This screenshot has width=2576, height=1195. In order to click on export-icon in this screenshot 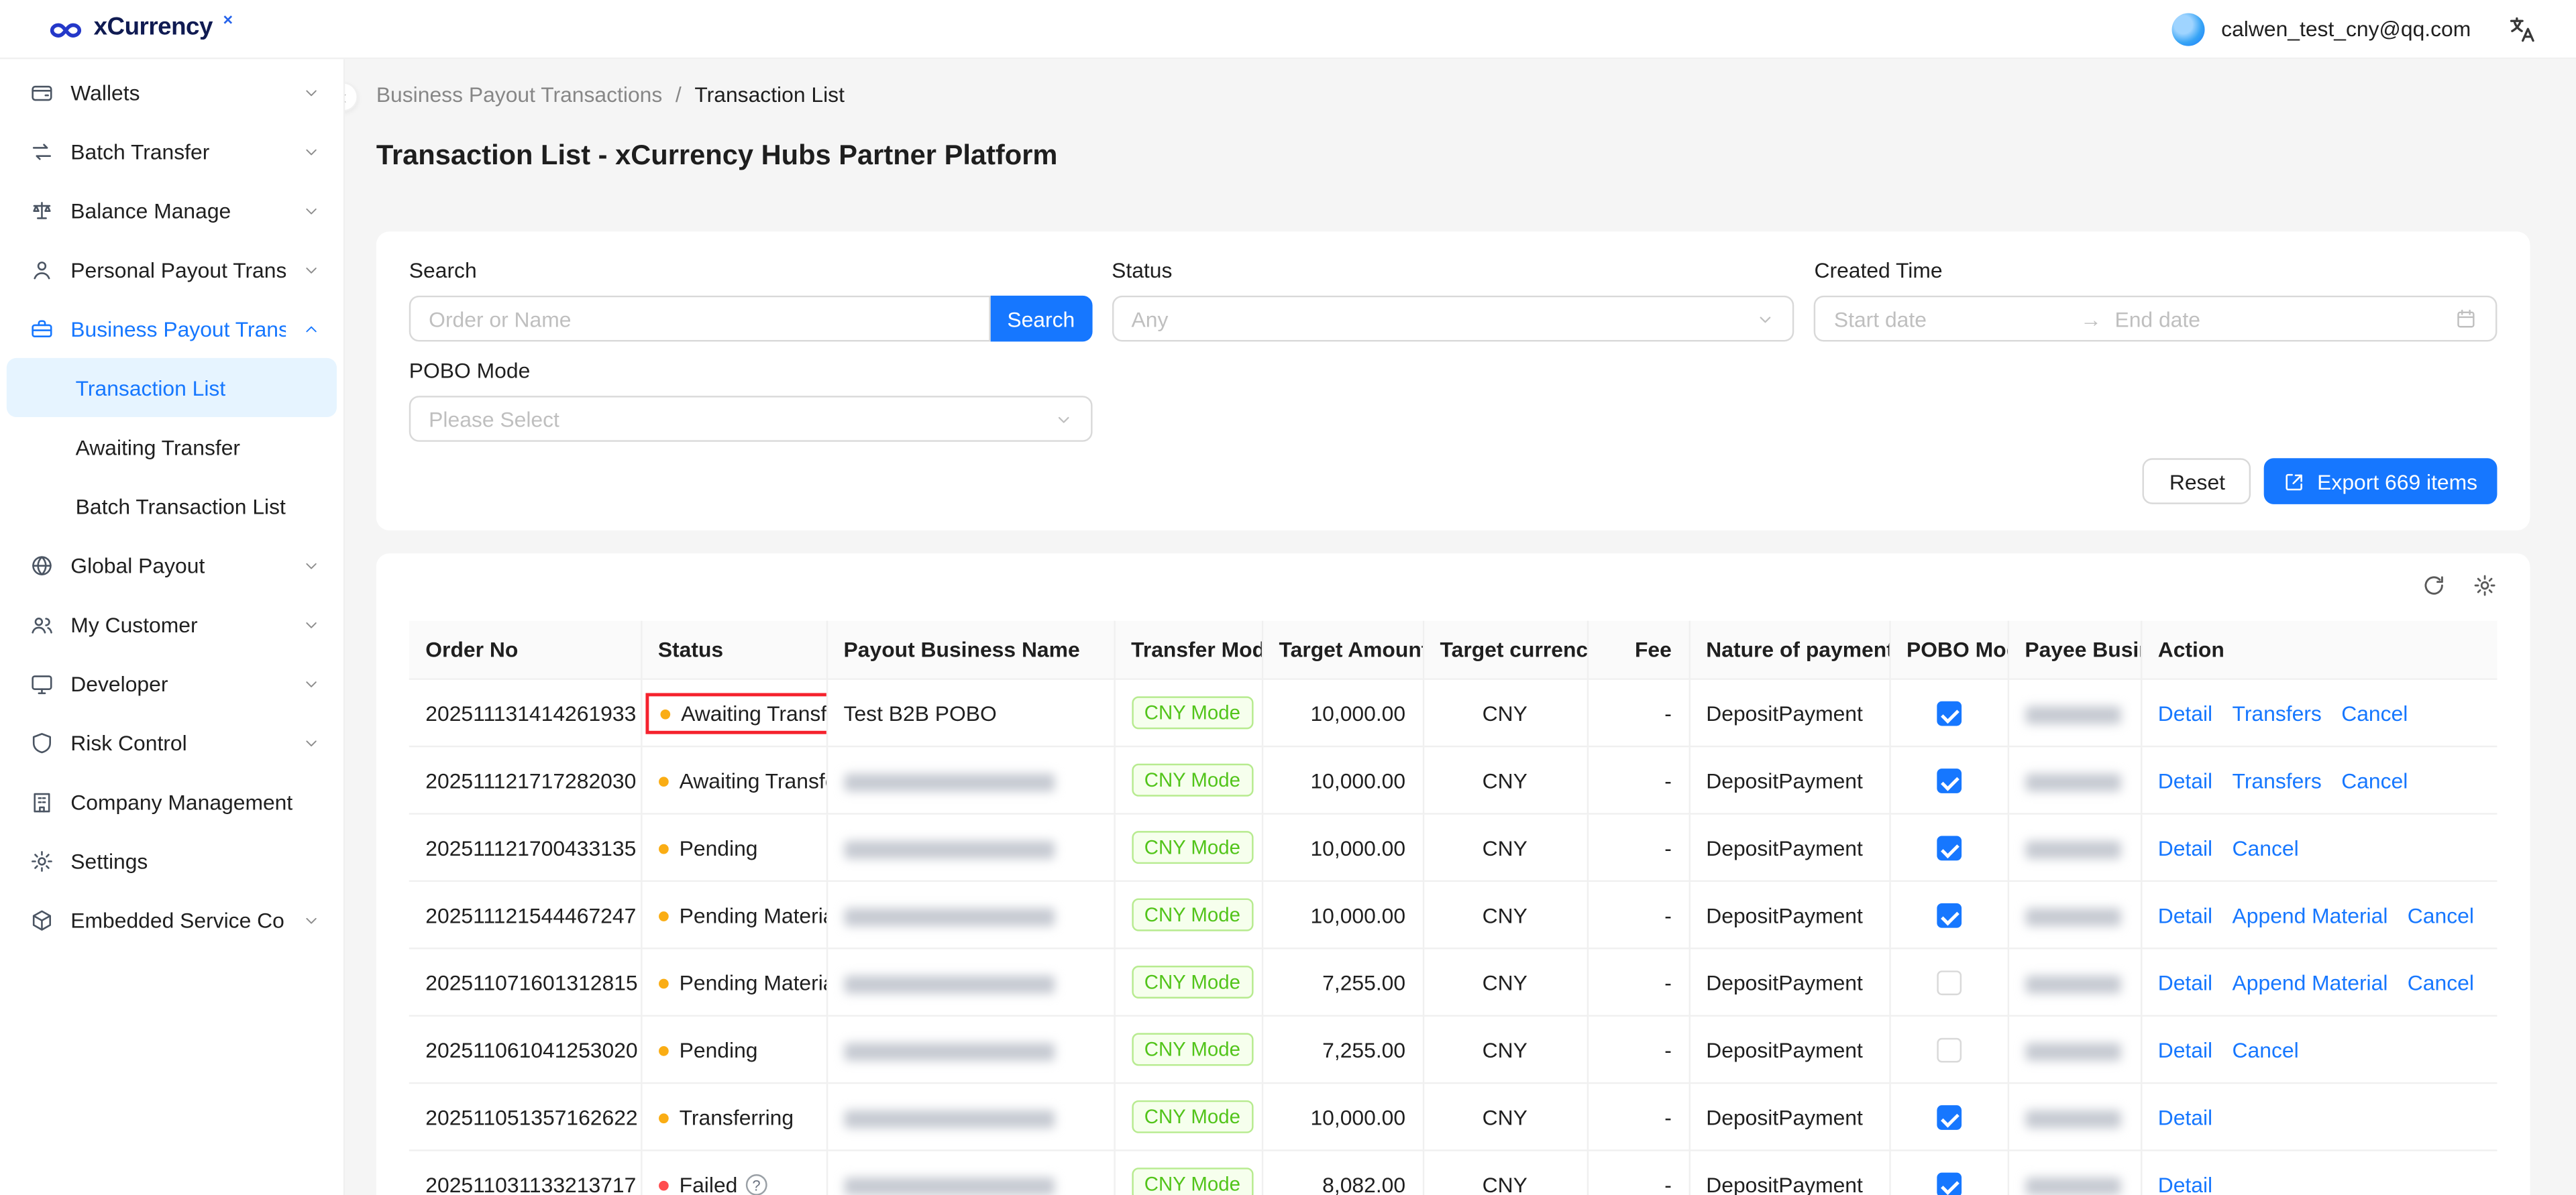, I will do `click(2295, 481)`.